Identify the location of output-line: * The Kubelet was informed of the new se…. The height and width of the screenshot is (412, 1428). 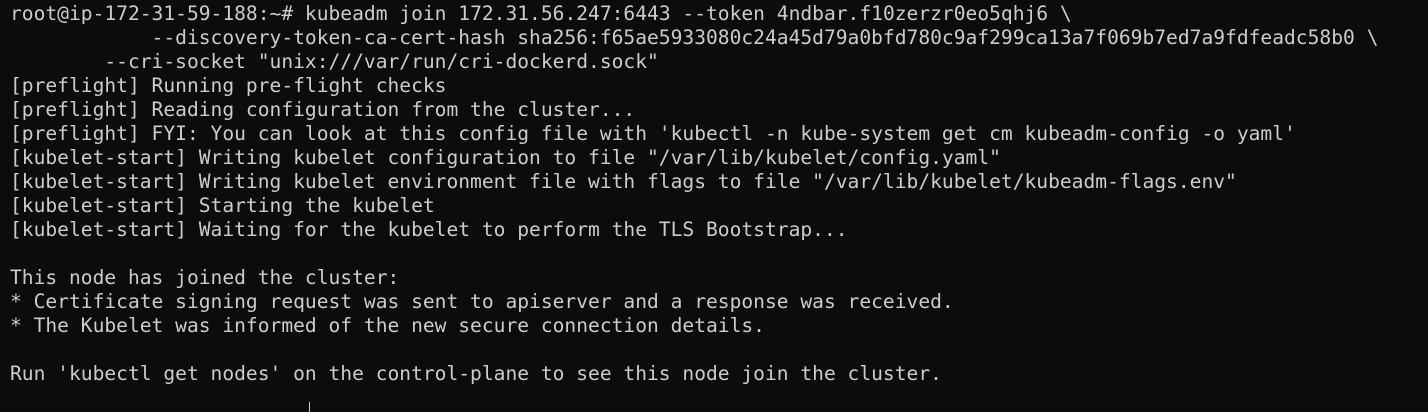
(387, 325).